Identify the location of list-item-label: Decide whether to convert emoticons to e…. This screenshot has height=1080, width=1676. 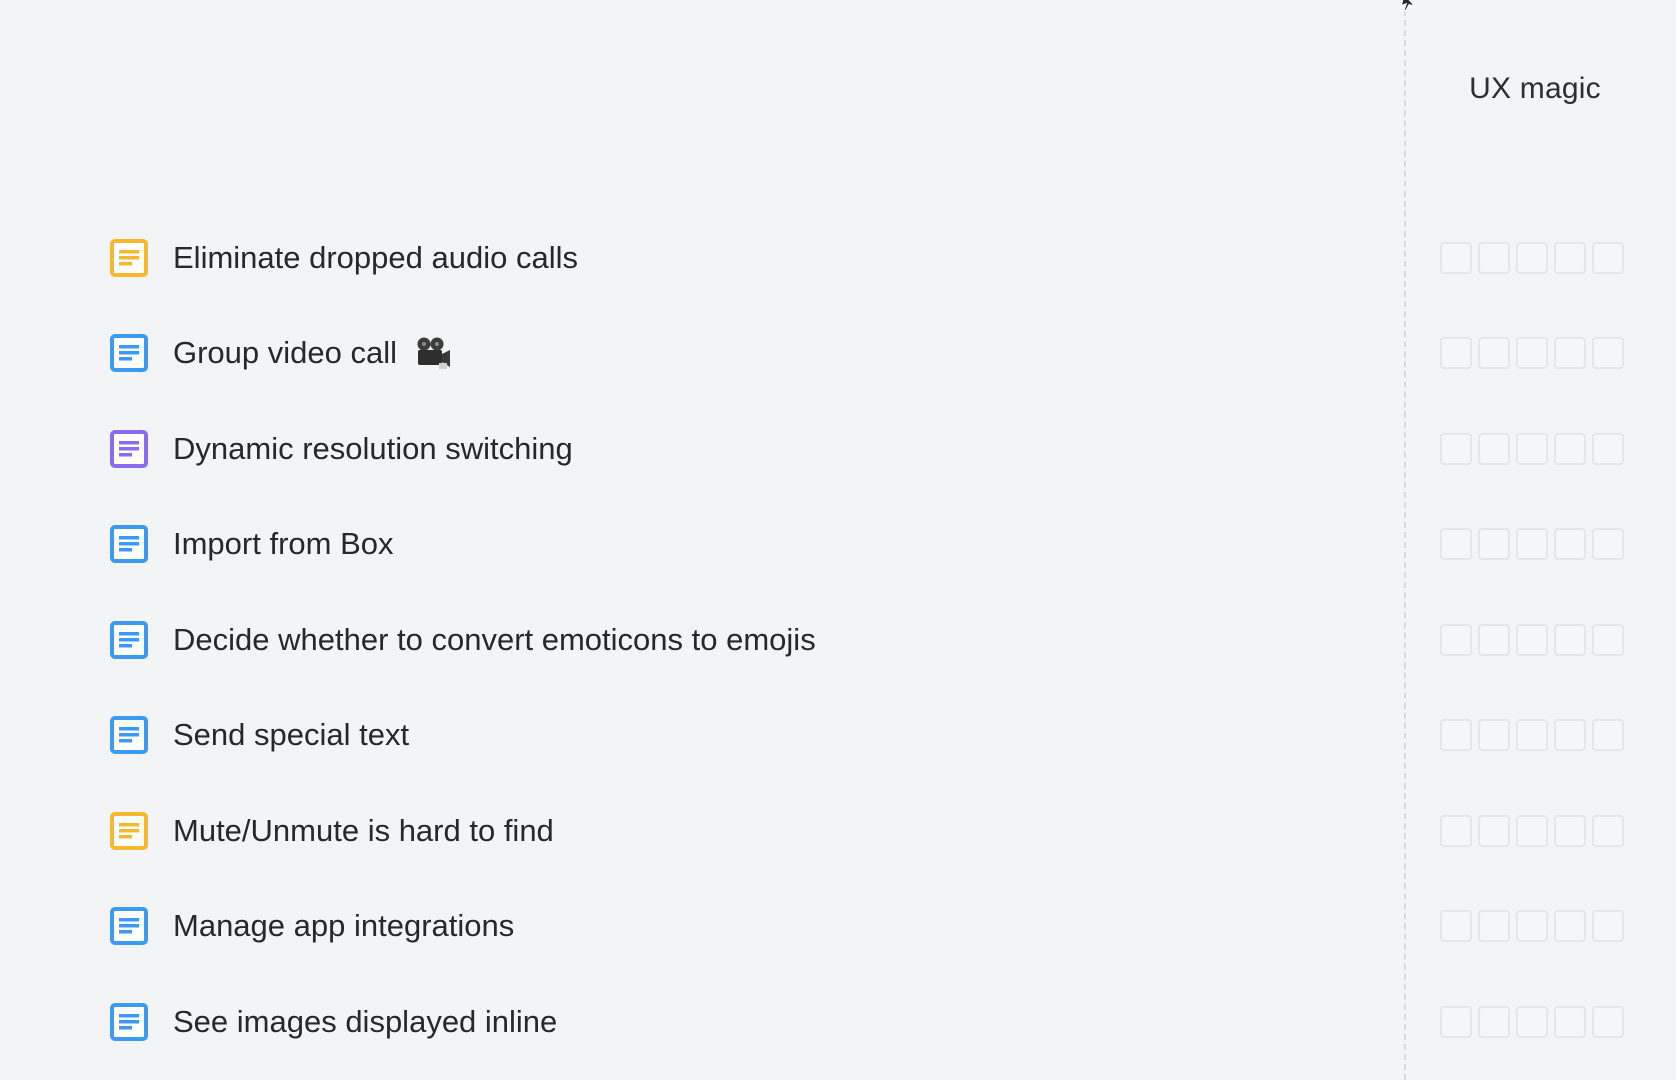
(494, 639).